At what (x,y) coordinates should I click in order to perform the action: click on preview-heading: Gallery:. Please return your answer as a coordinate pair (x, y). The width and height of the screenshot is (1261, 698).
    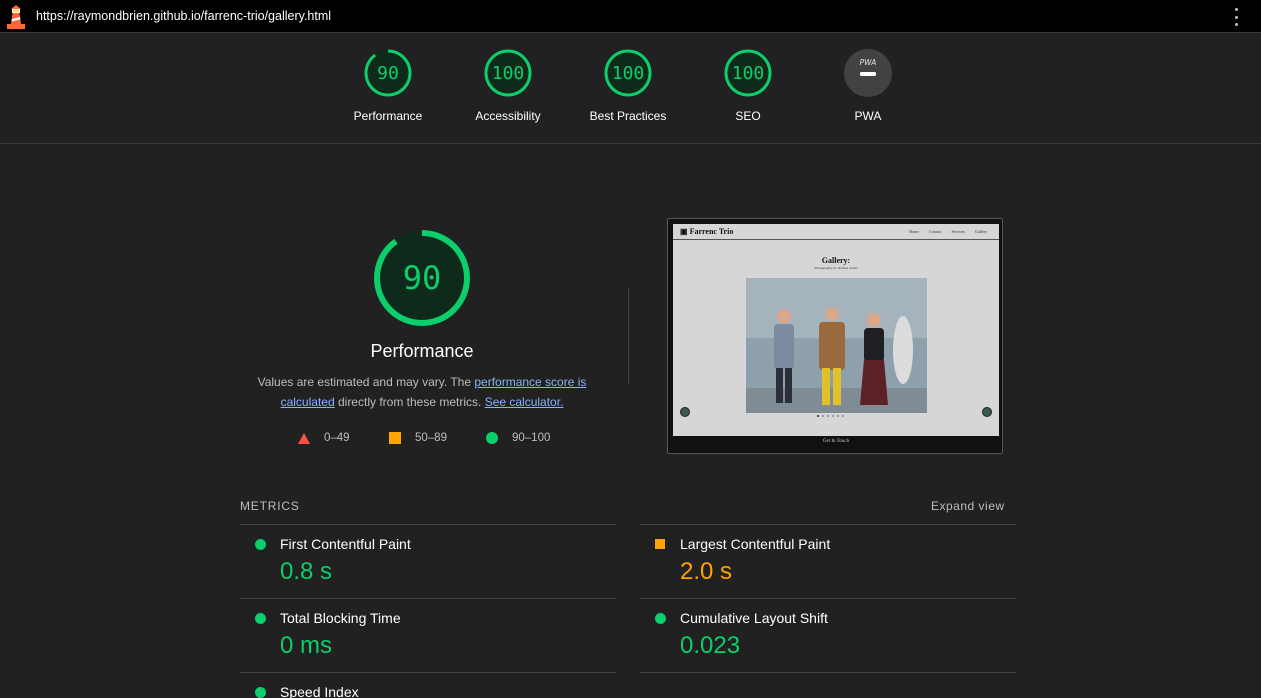
    Looking at the image, I should click on (836, 260).